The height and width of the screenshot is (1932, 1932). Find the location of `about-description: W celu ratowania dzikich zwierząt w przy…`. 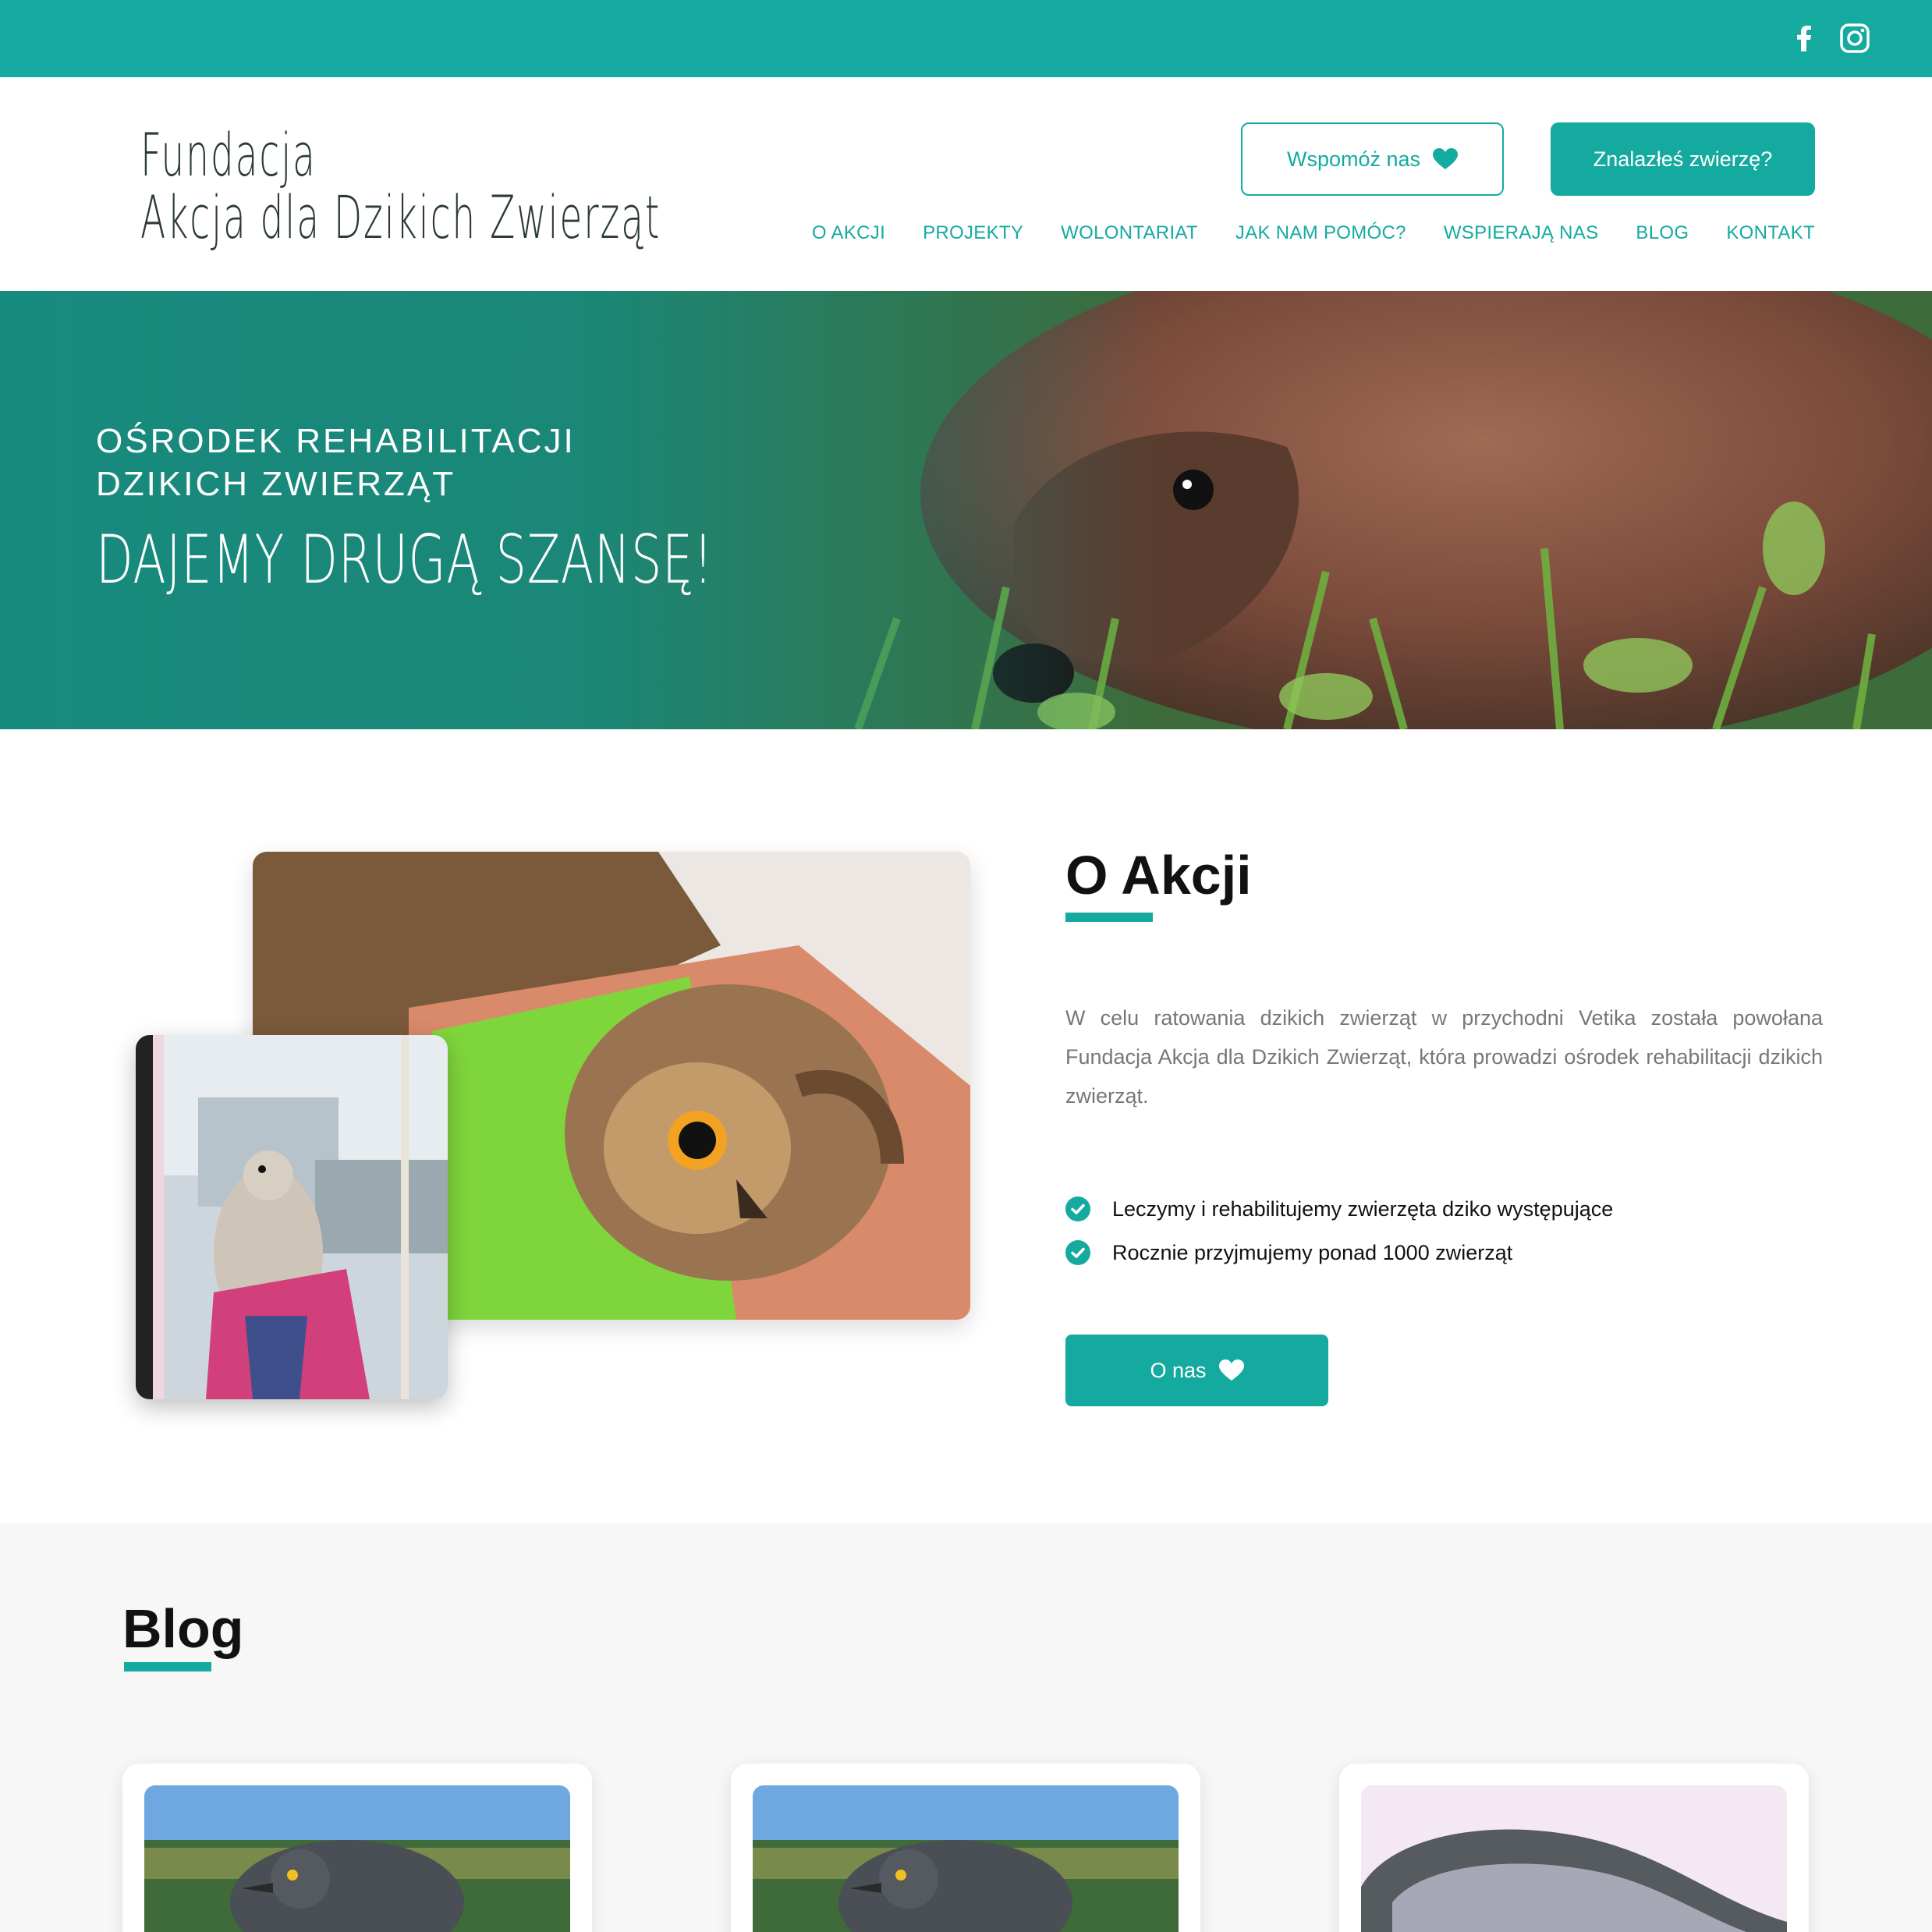

about-description: W celu ratowania dzikich zwierząt w przy… is located at coordinates (1444, 1057).